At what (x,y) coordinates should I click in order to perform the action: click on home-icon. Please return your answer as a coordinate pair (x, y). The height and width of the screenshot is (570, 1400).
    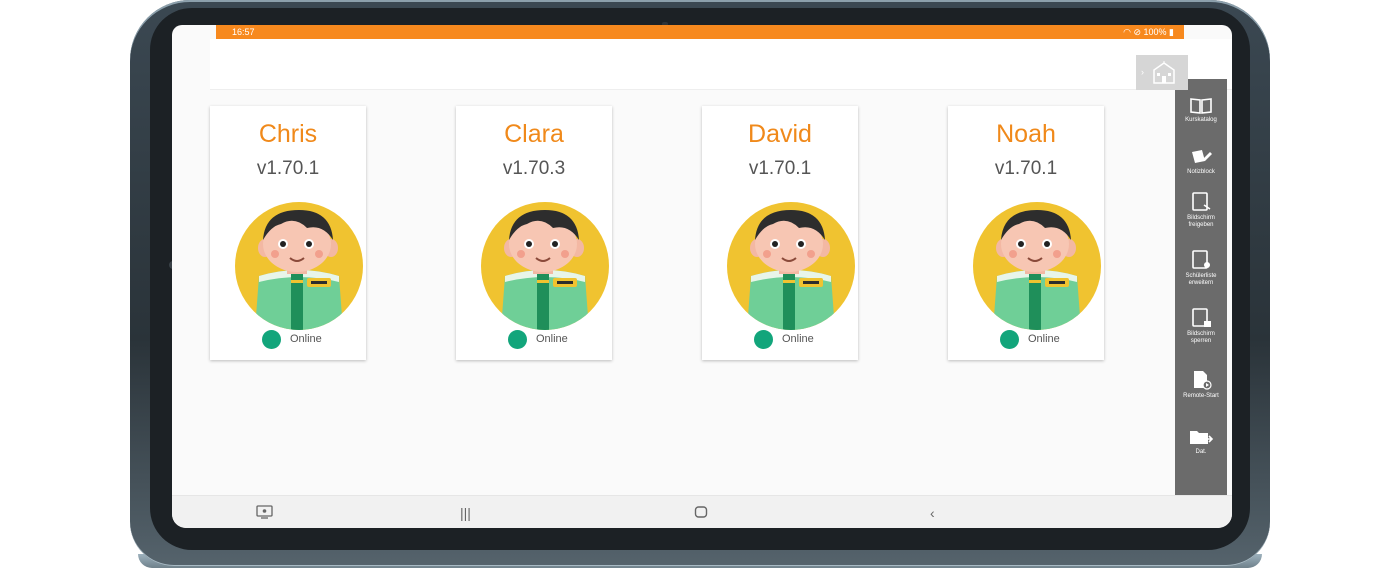
    Looking at the image, I should click on (701, 513).